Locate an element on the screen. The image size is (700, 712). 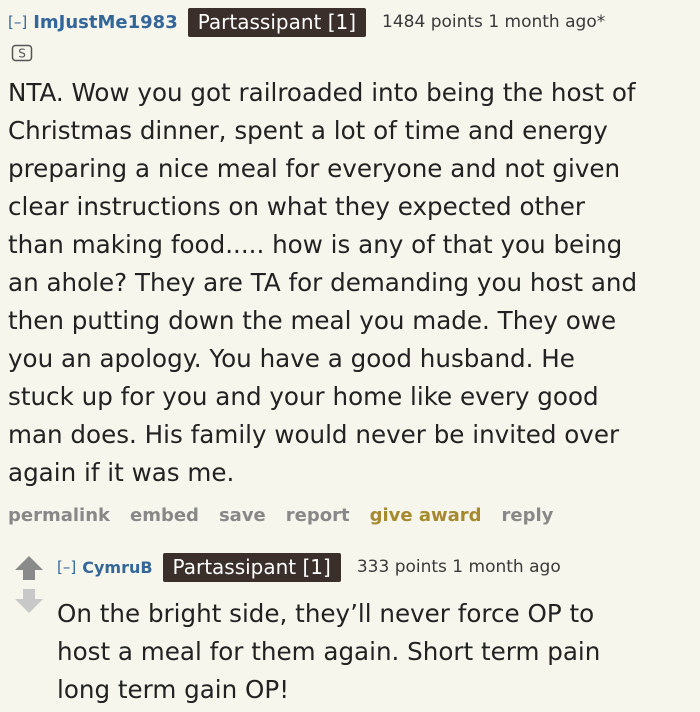
svg-text: S is located at coordinates (22, 54).